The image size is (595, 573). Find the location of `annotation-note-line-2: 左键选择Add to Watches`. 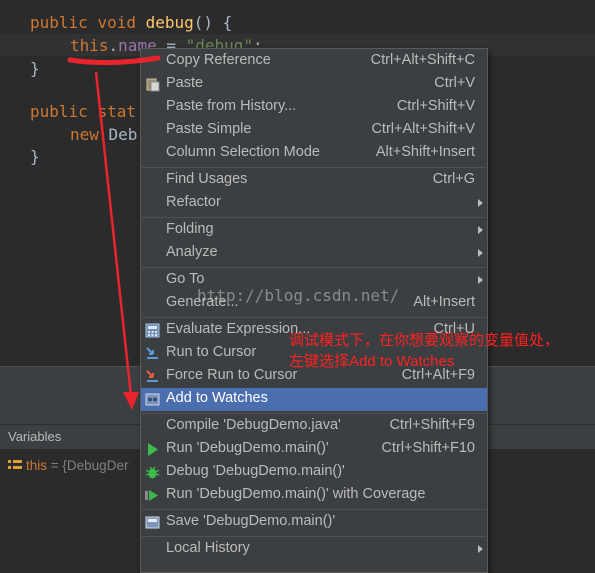

annotation-note-line-2: 左键选择Add to Watches is located at coordinates (372, 361).